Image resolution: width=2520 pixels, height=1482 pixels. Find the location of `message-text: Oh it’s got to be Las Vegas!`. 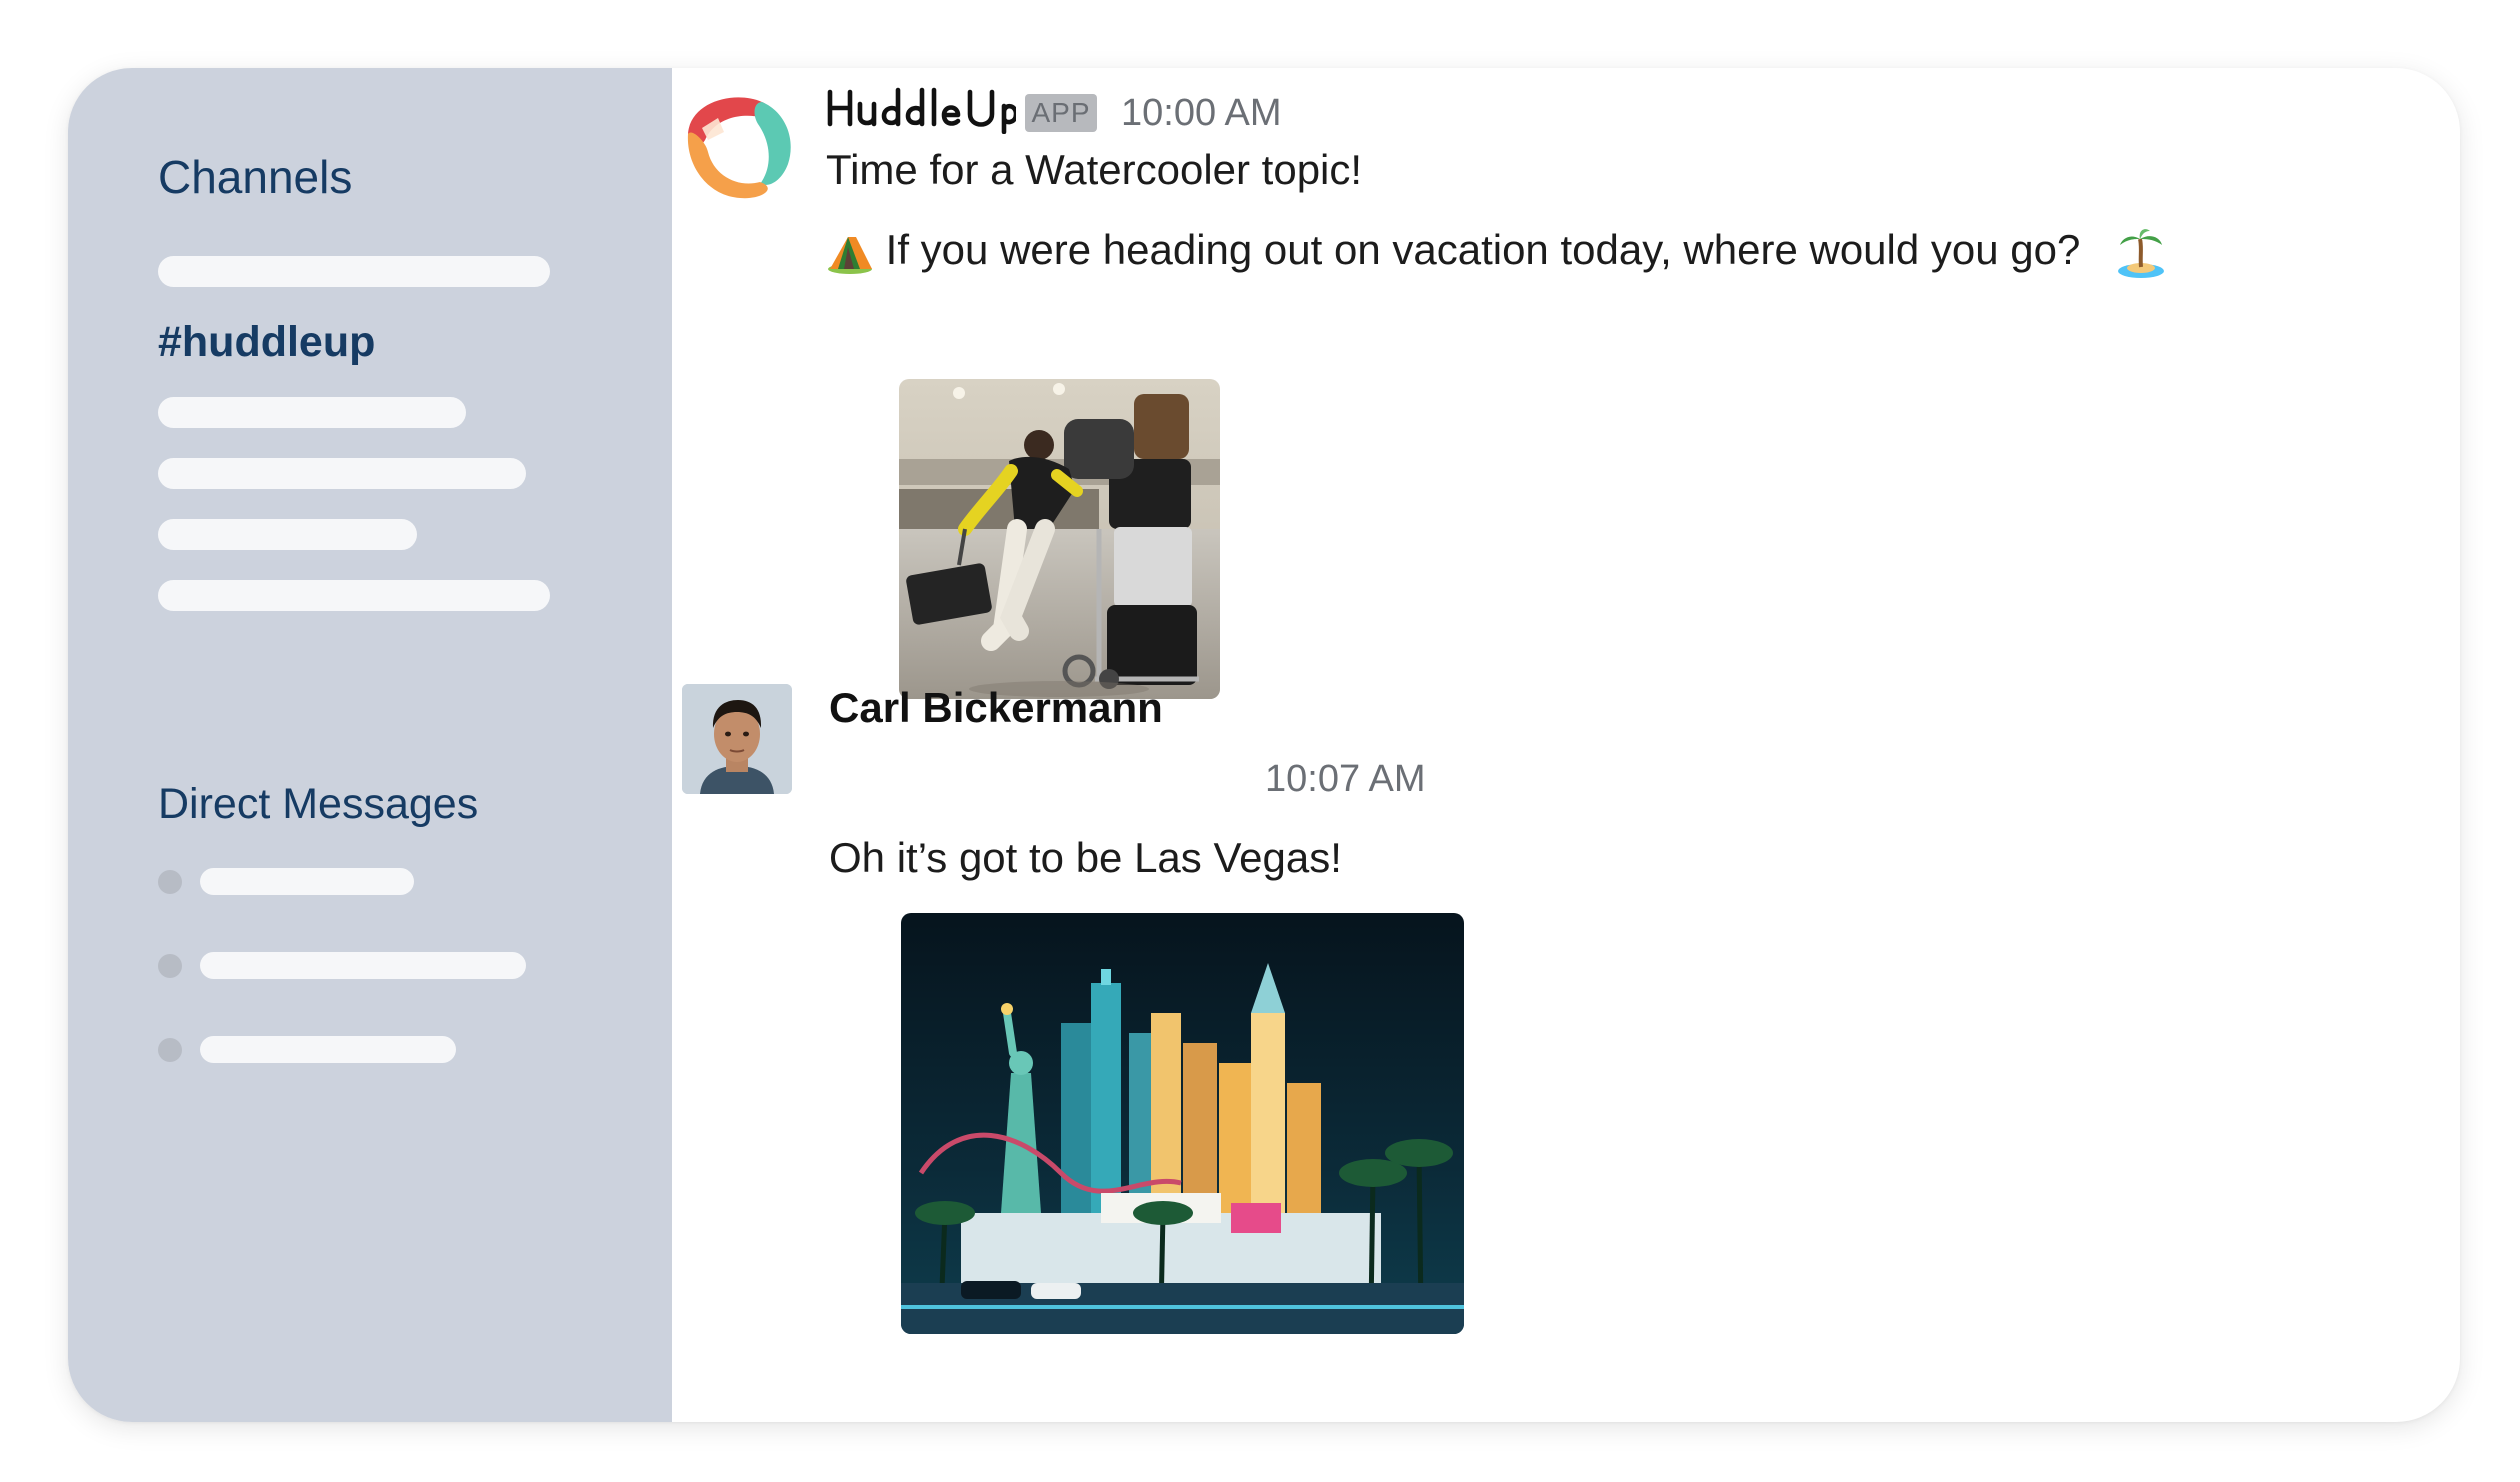

message-text: Oh it’s got to be Las Vegas! is located at coordinates (1085, 857).